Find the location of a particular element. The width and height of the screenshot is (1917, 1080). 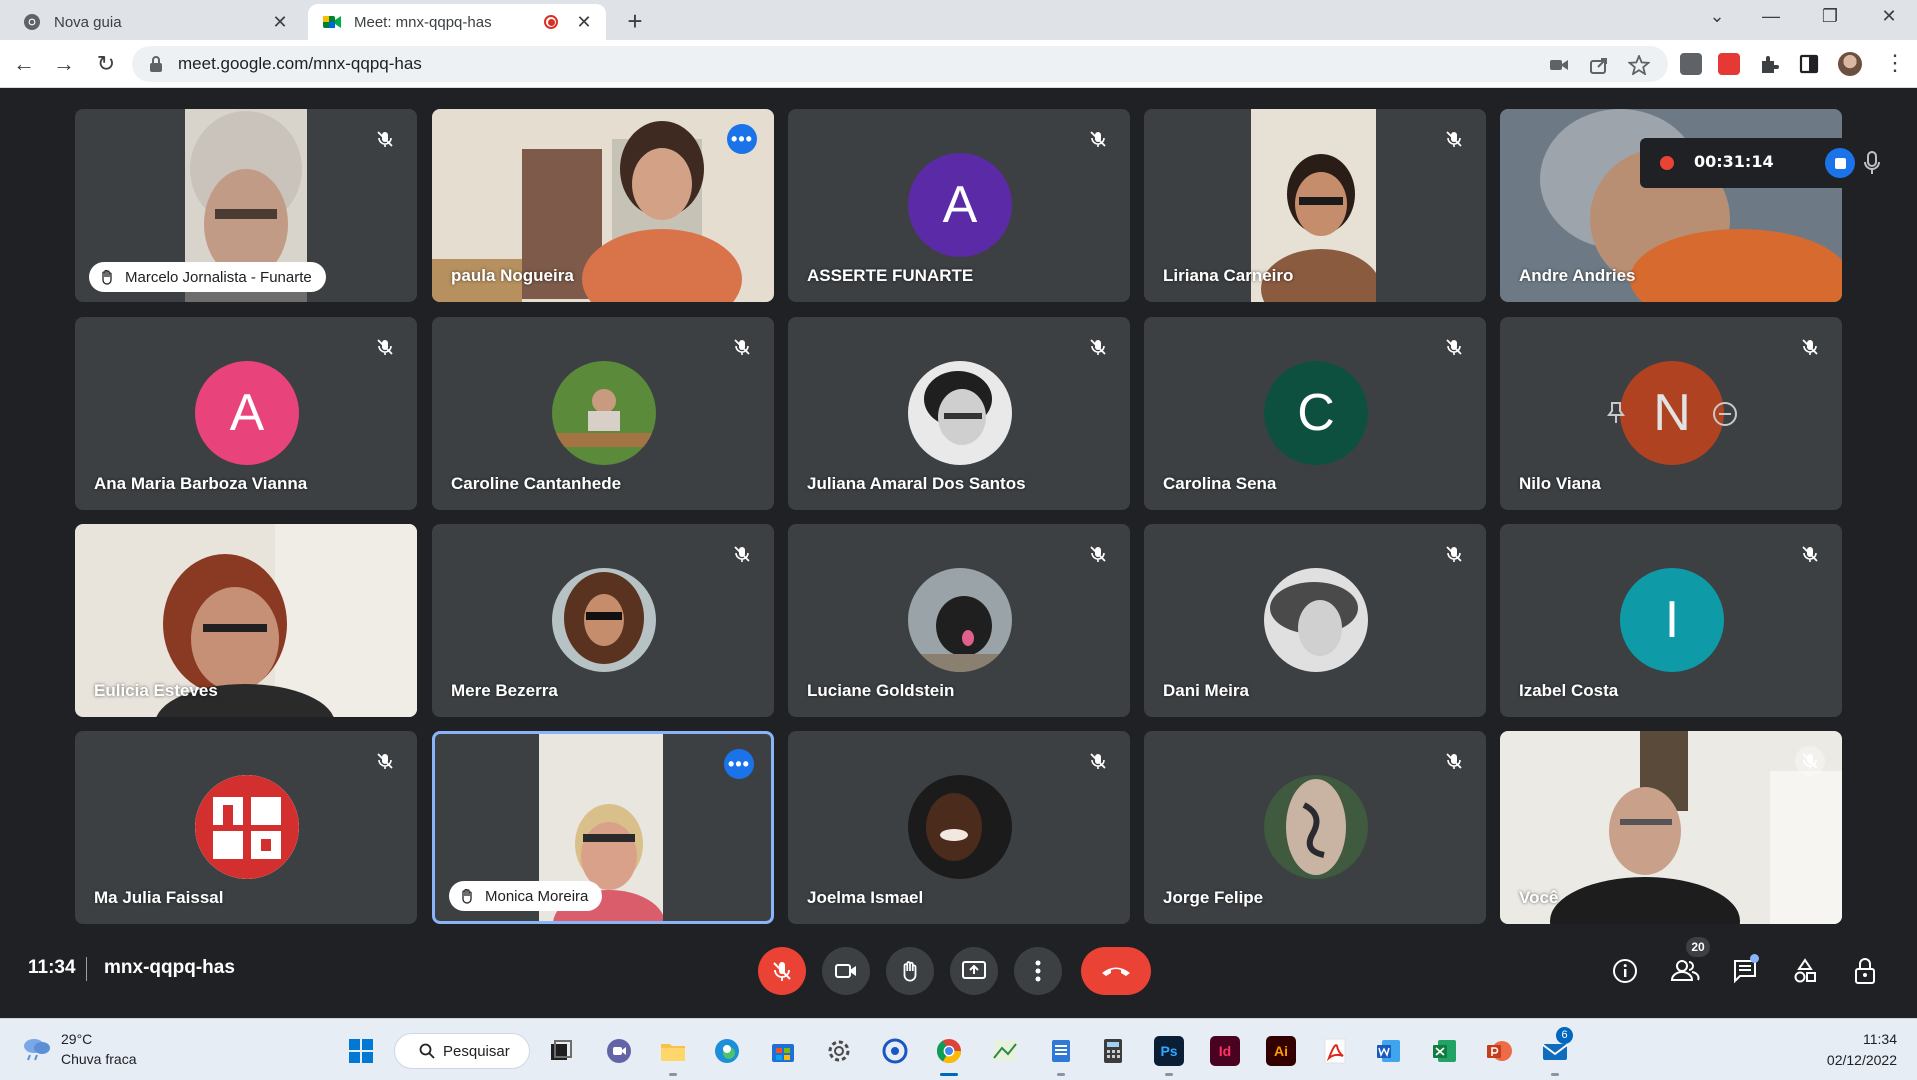

meeting-details-button is located at coordinates (1625, 971).